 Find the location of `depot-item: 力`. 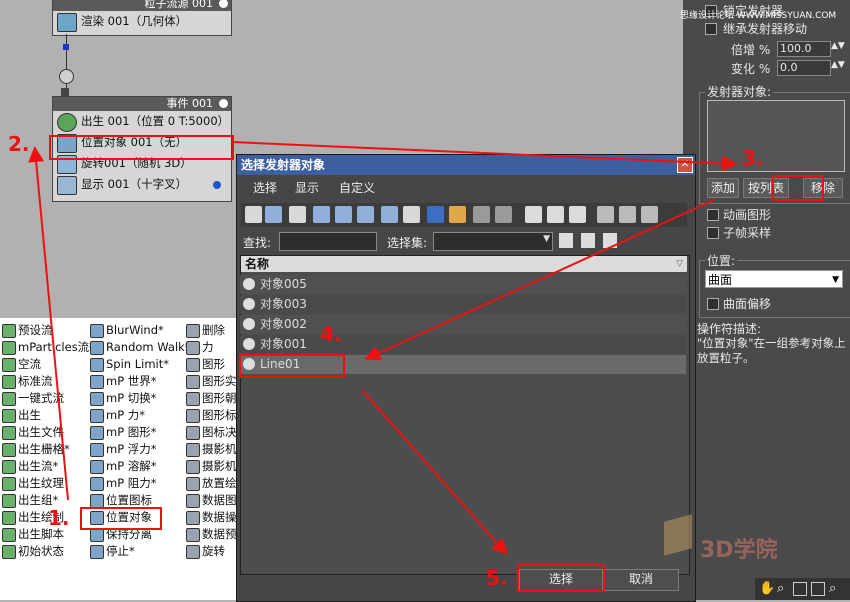

depot-item: 力 is located at coordinates (200, 347).